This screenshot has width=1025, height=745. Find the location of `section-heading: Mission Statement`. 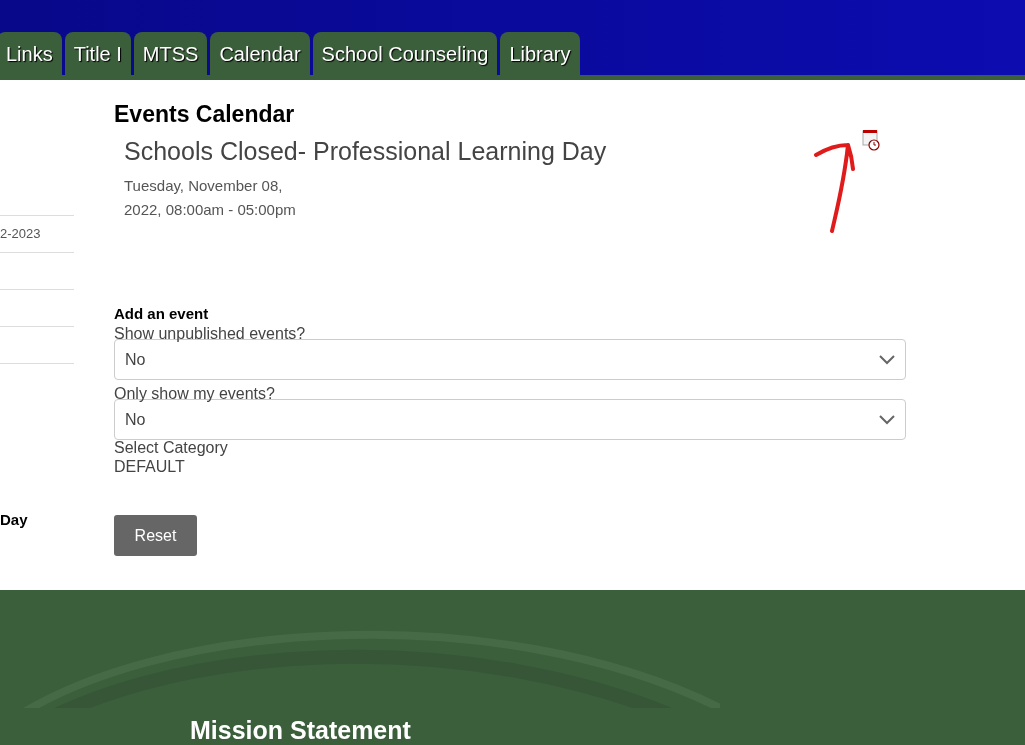

section-heading: Mission Statement is located at coordinates (300, 730).